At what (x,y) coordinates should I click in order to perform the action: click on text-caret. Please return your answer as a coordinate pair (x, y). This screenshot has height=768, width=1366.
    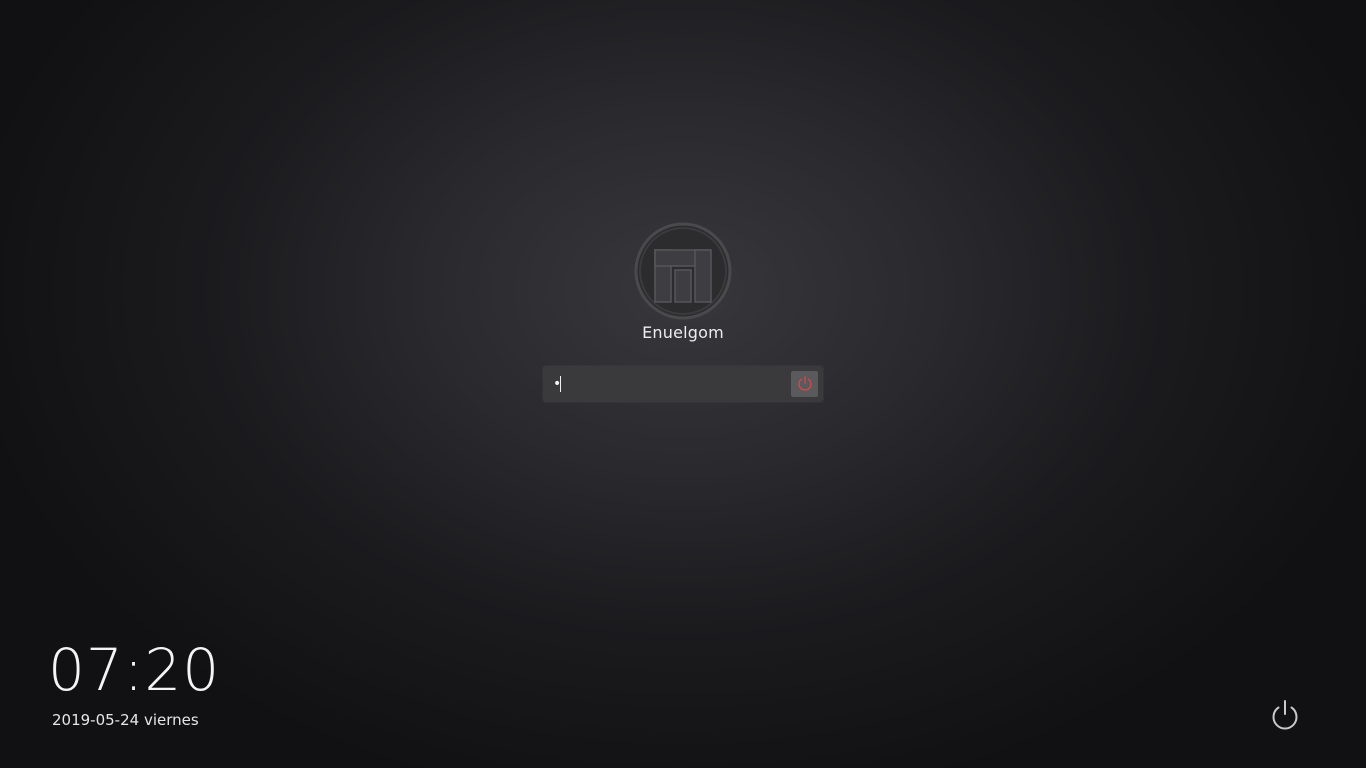
    Looking at the image, I should click on (560, 384).